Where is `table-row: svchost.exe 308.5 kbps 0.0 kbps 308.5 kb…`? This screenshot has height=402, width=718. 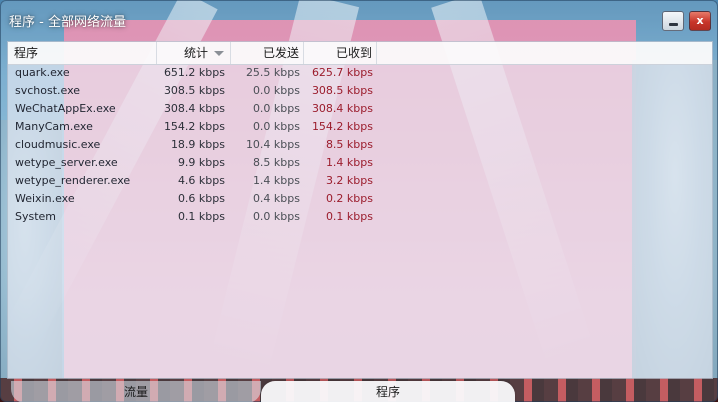 table-row: svchost.exe 308.5 kbps 0.0 kbps 308.5 kb… is located at coordinates (360, 91).